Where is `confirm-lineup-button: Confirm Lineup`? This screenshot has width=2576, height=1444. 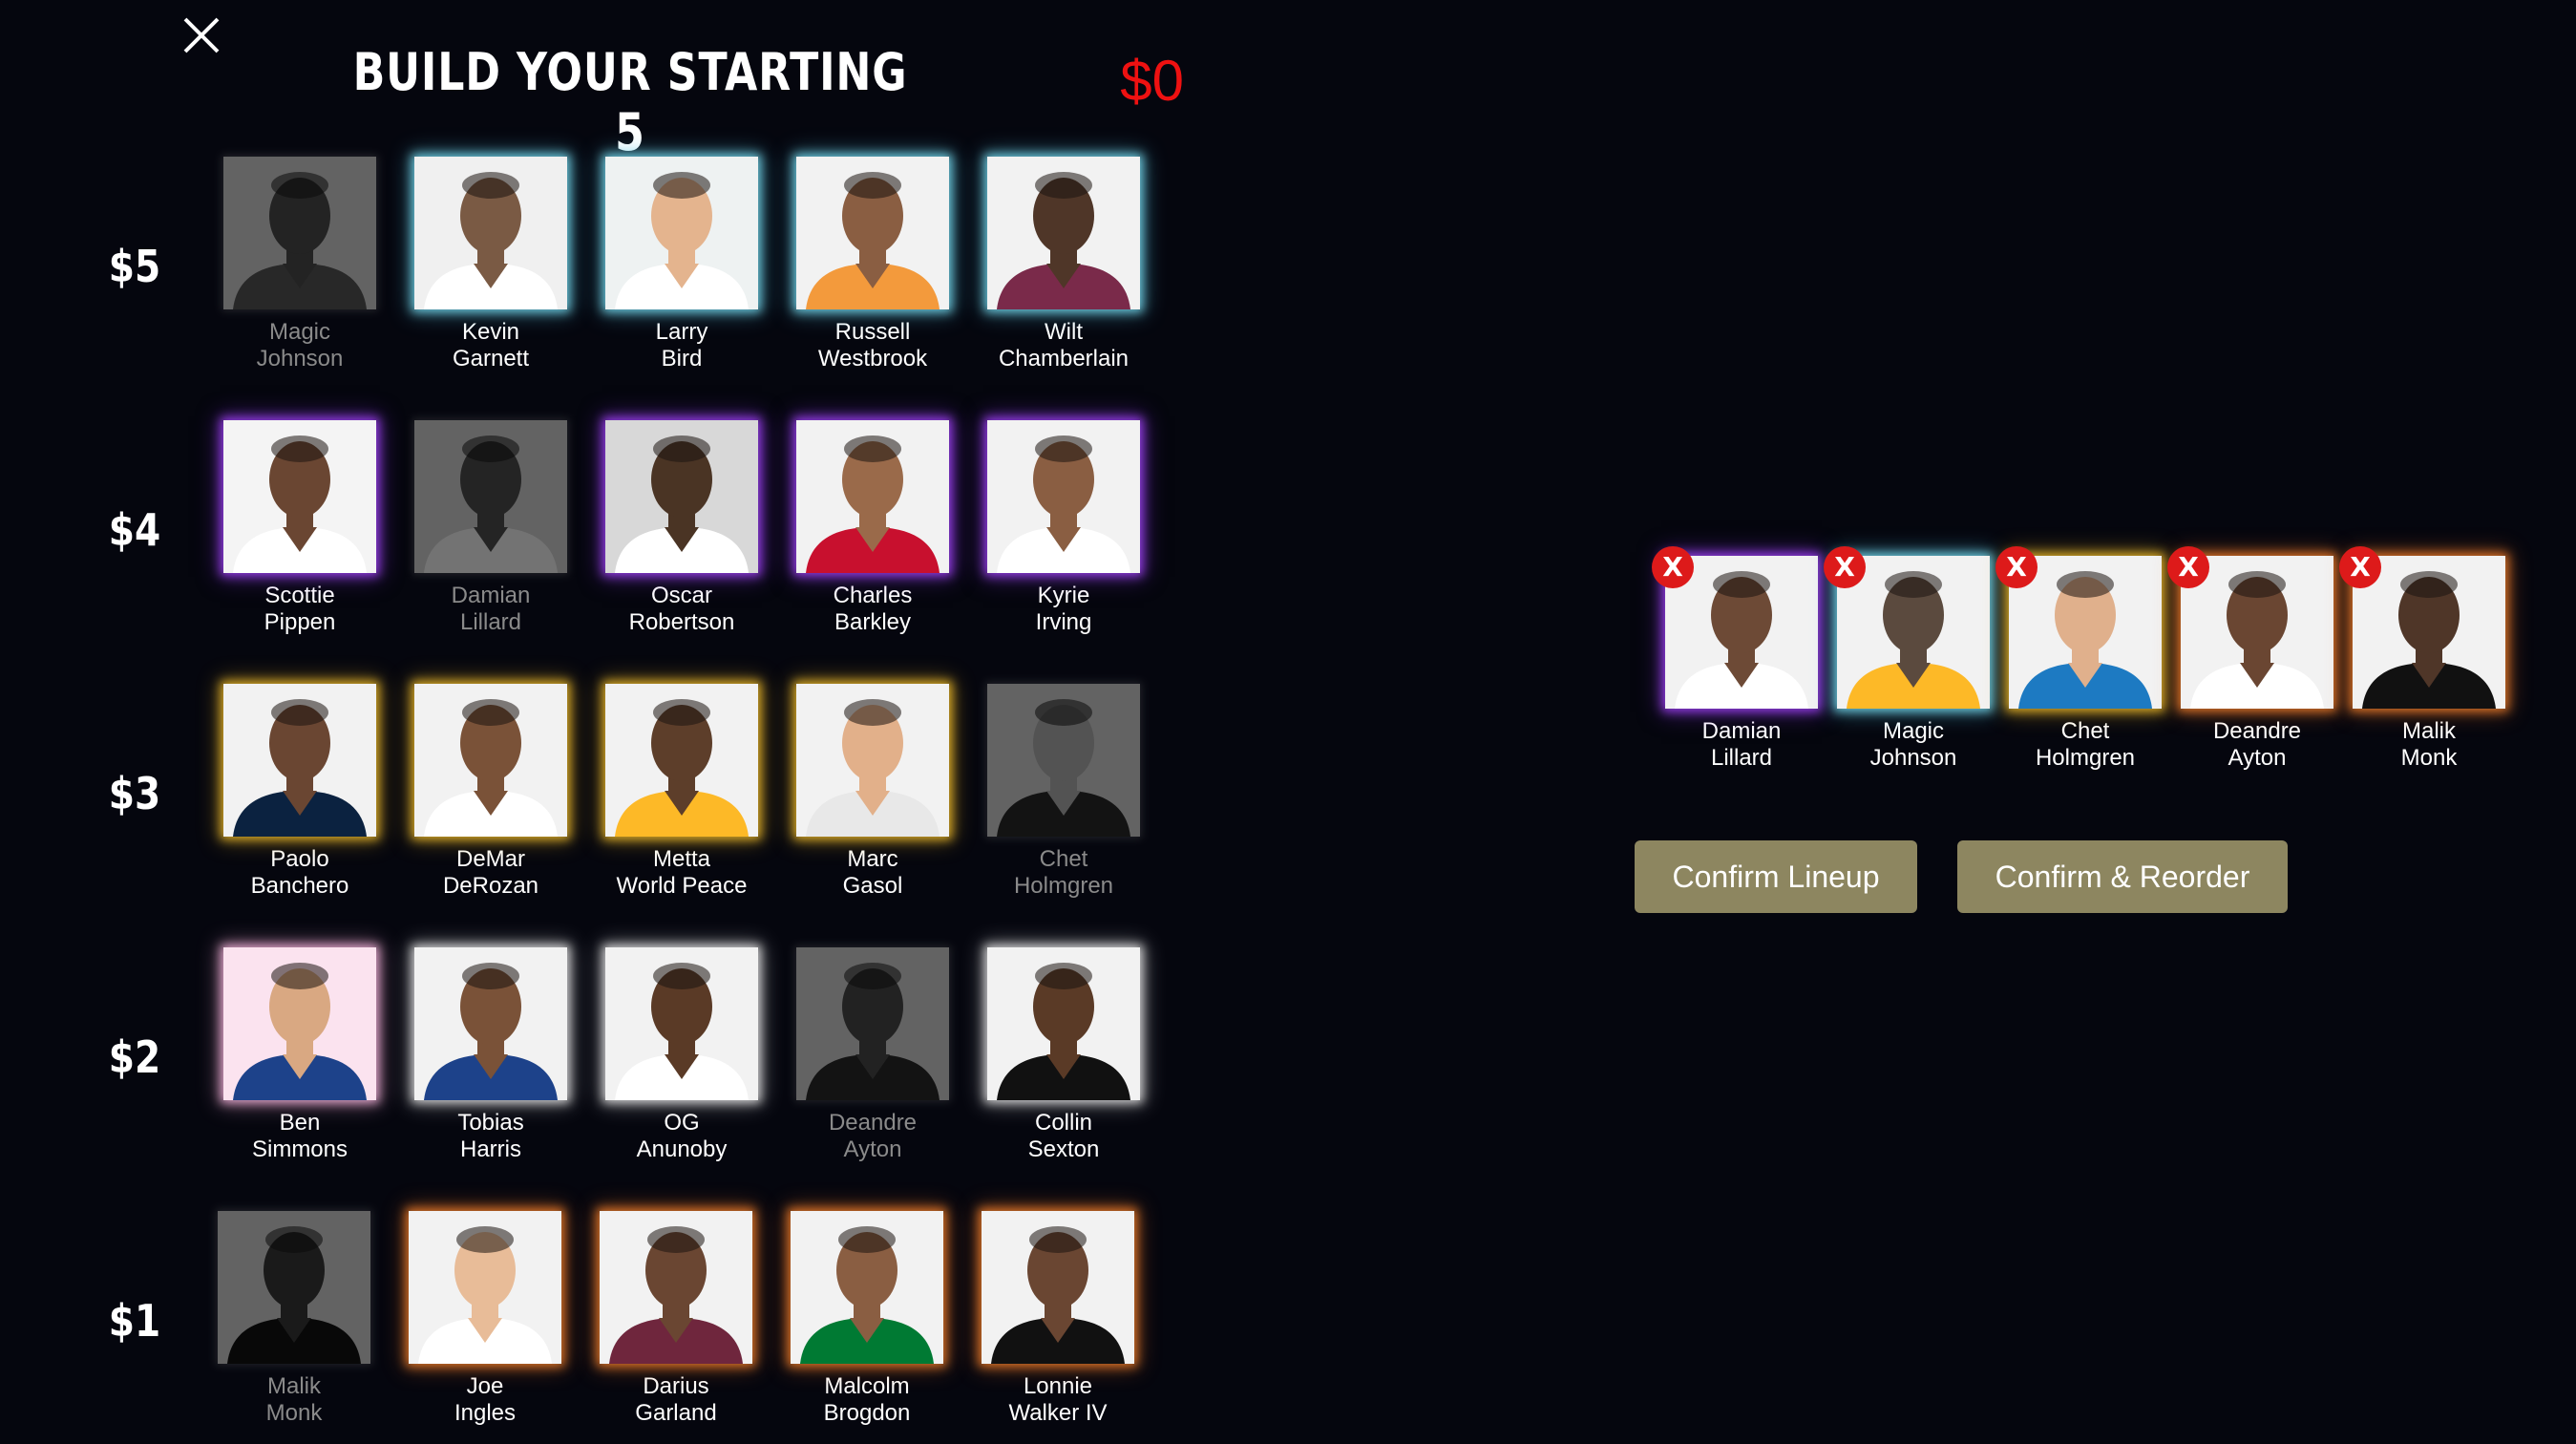 confirm-lineup-button: Confirm Lineup is located at coordinates (1776, 876).